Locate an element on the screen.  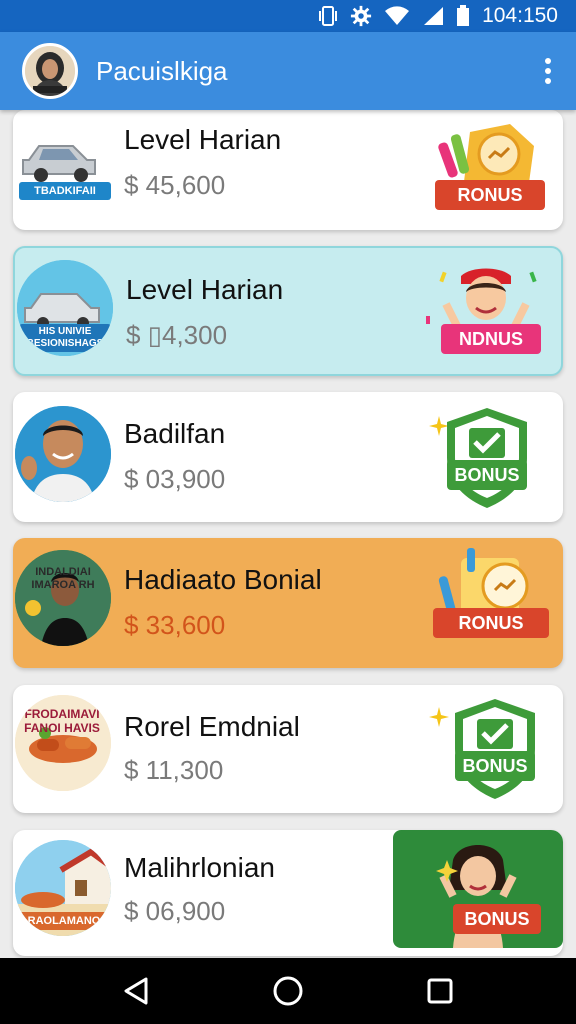
reward-card: TBADKIFAII Level Harian $ 45,600 RONUS is located at coordinates (288, 170).